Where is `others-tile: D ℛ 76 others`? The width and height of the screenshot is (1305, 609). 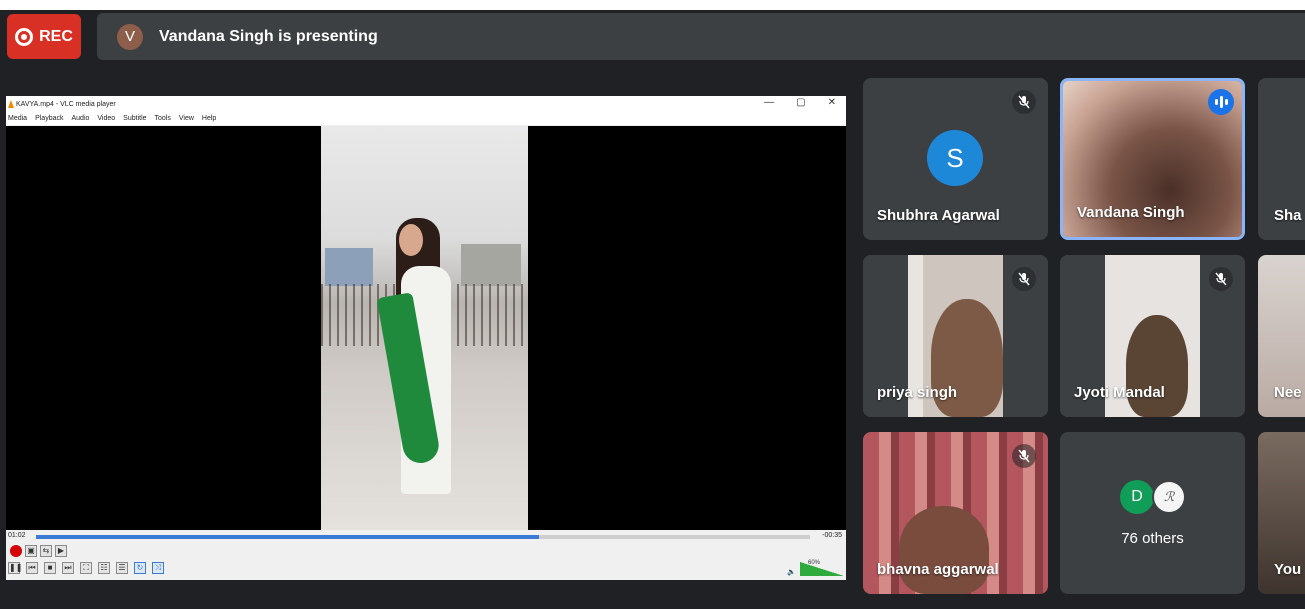 others-tile: D ℛ 76 others is located at coordinates (1152, 513).